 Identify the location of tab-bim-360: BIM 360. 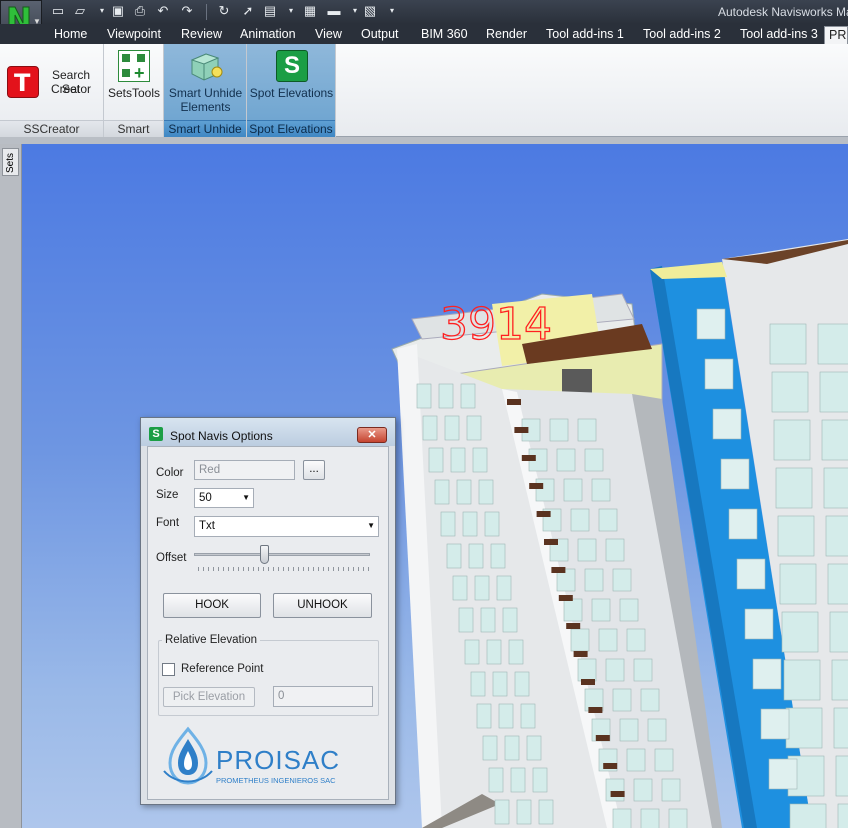
(444, 35).